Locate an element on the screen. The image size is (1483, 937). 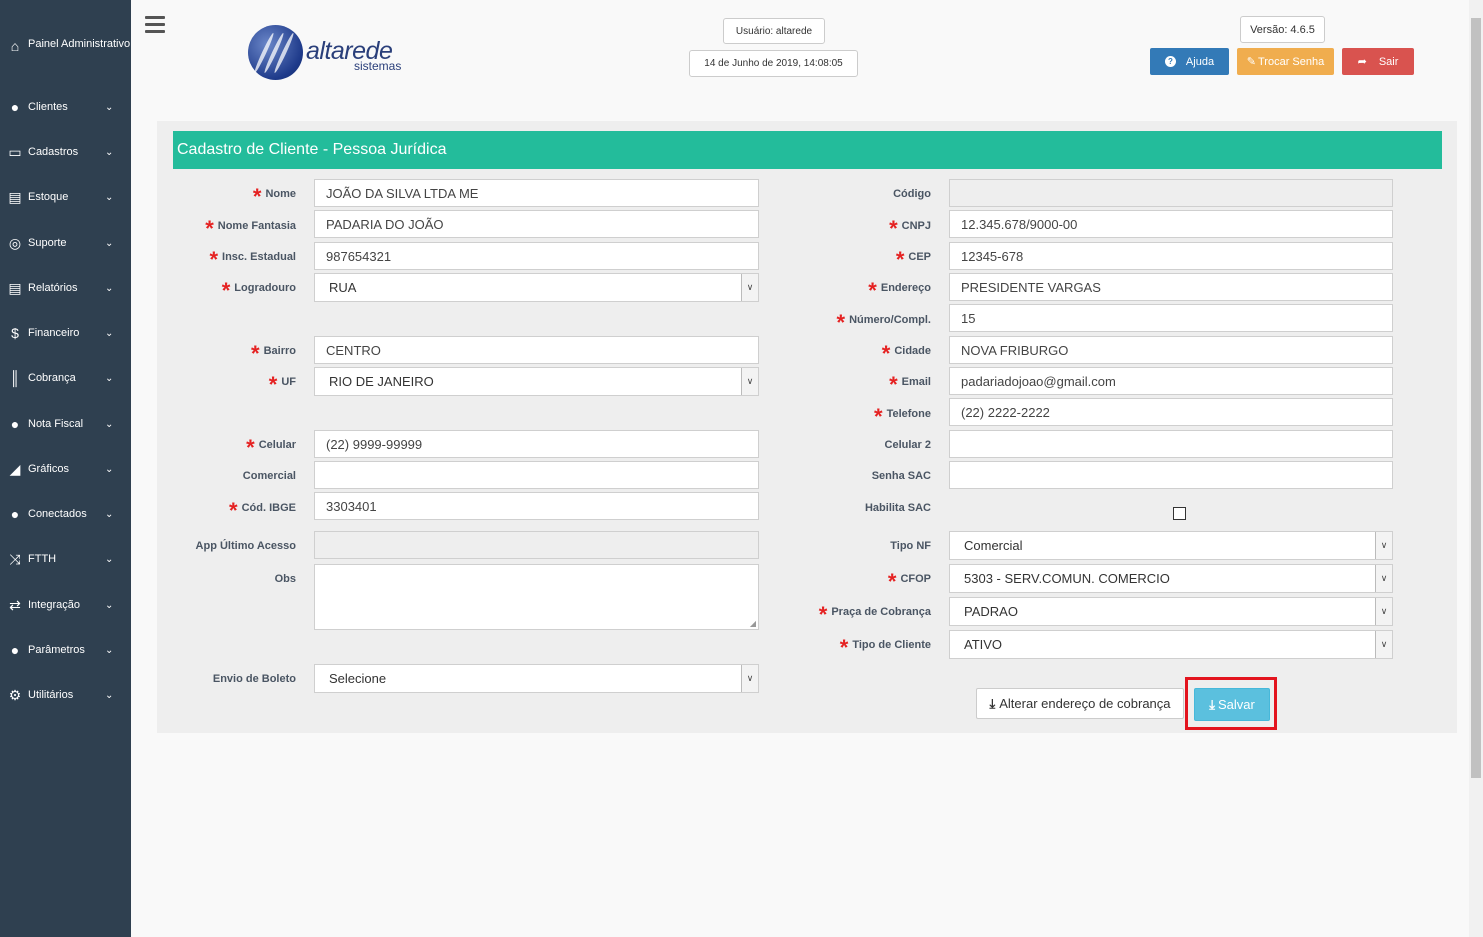
label-cidade: * Cidade is located at coordinates (906, 353).